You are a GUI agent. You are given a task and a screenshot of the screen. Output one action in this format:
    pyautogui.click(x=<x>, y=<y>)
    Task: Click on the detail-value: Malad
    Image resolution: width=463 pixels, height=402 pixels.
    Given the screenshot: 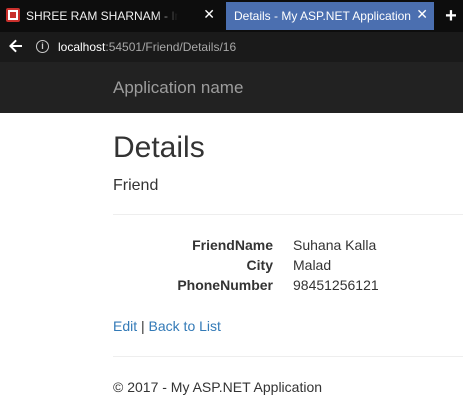 What is the action you would take?
    pyautogui.click(x=312, y=265)
    